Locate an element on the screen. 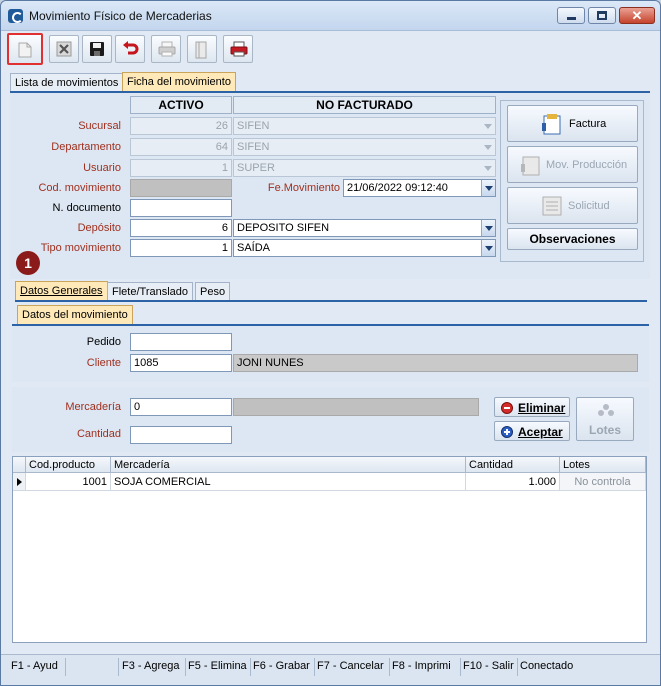 The image size is (661, 686). undo-icon is located at coordinates (131, 48).